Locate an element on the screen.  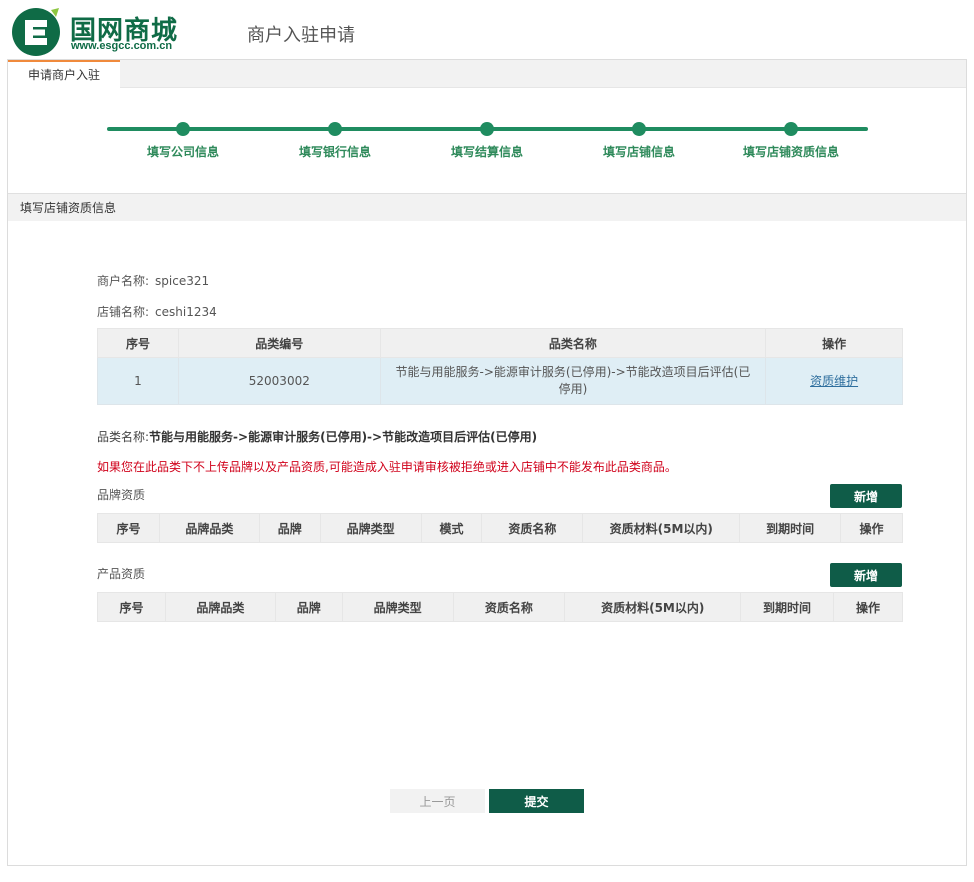
brand-url: www.esgcc.com.cn is located at coordinates (122, 46).